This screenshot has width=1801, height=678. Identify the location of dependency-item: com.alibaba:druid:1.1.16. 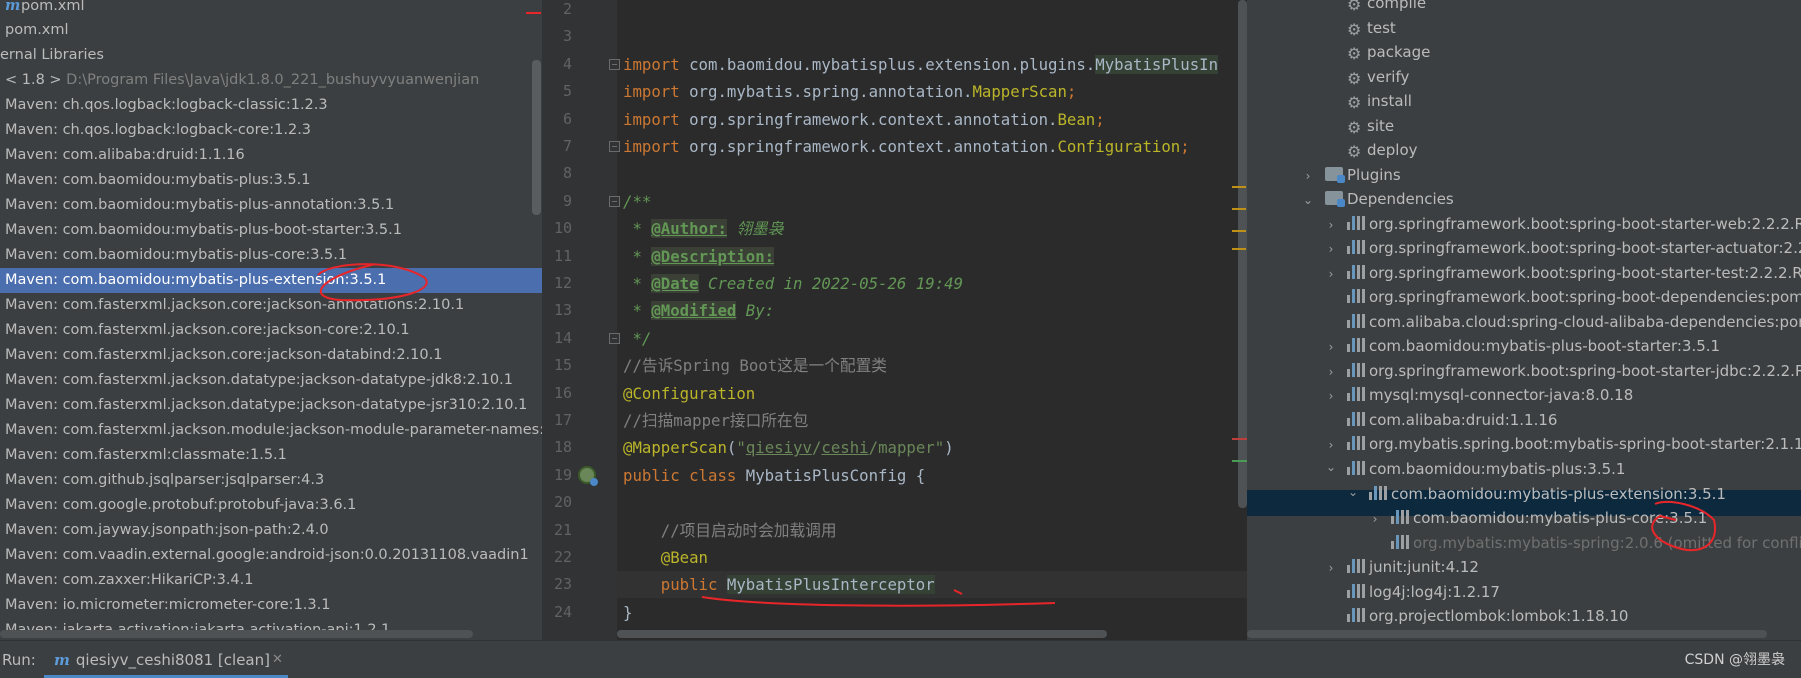
(1452, 420).